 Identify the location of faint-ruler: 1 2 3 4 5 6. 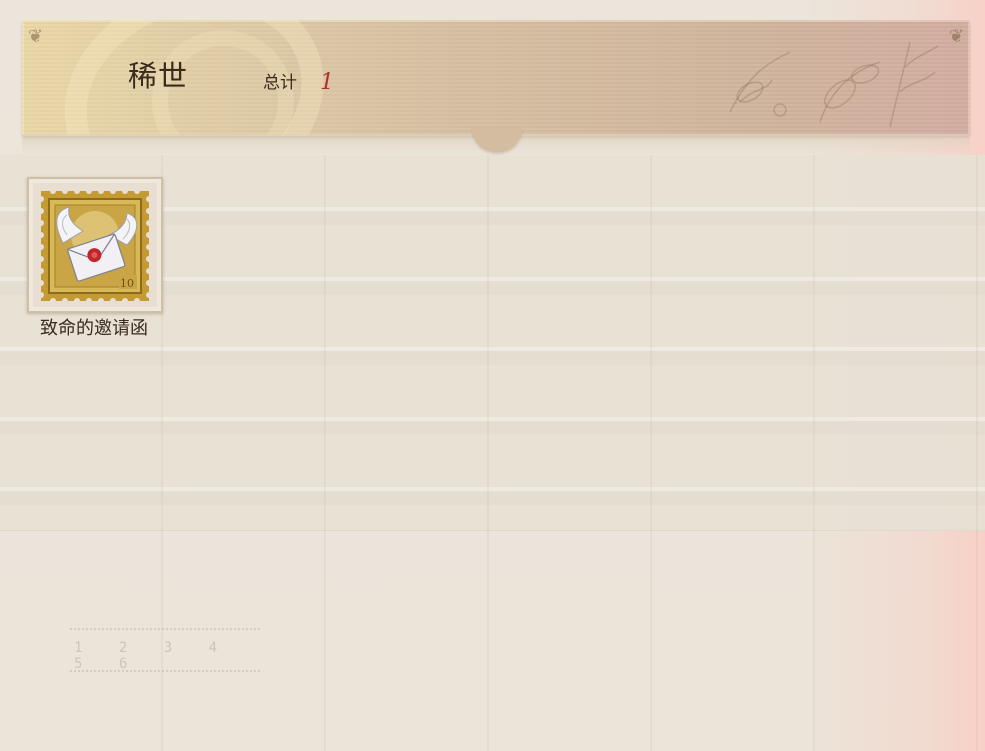
(165, 650).